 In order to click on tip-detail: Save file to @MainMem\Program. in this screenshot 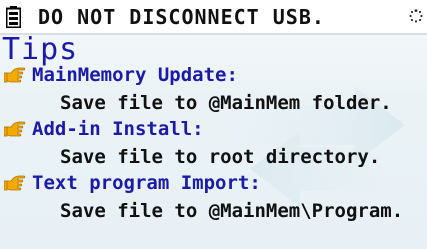, I will do `click(232, 211)`.